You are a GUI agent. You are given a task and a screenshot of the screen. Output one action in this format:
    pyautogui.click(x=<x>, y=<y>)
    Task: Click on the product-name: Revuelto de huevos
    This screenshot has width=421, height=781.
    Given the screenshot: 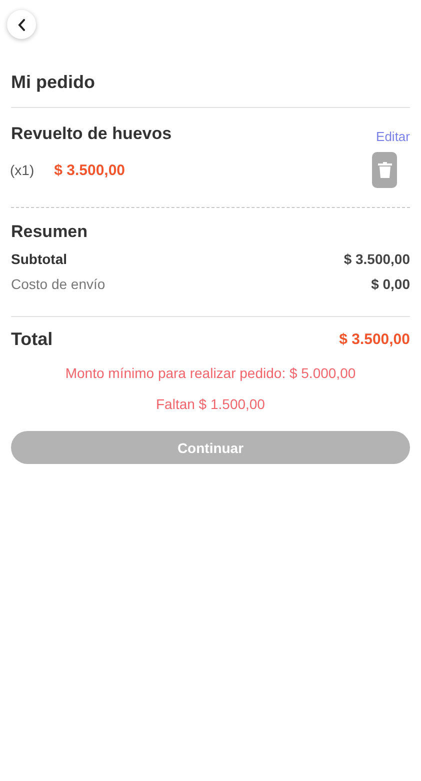 What is the action you would take?
    pyautogui.click(x=91, y=134)
    